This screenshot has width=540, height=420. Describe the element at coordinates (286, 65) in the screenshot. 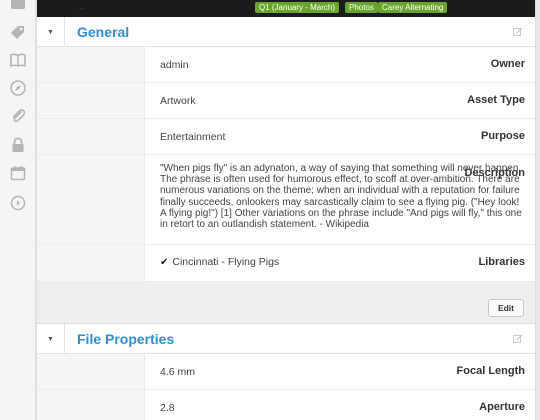

I see `field-row-owner: Owner admin` at that location.